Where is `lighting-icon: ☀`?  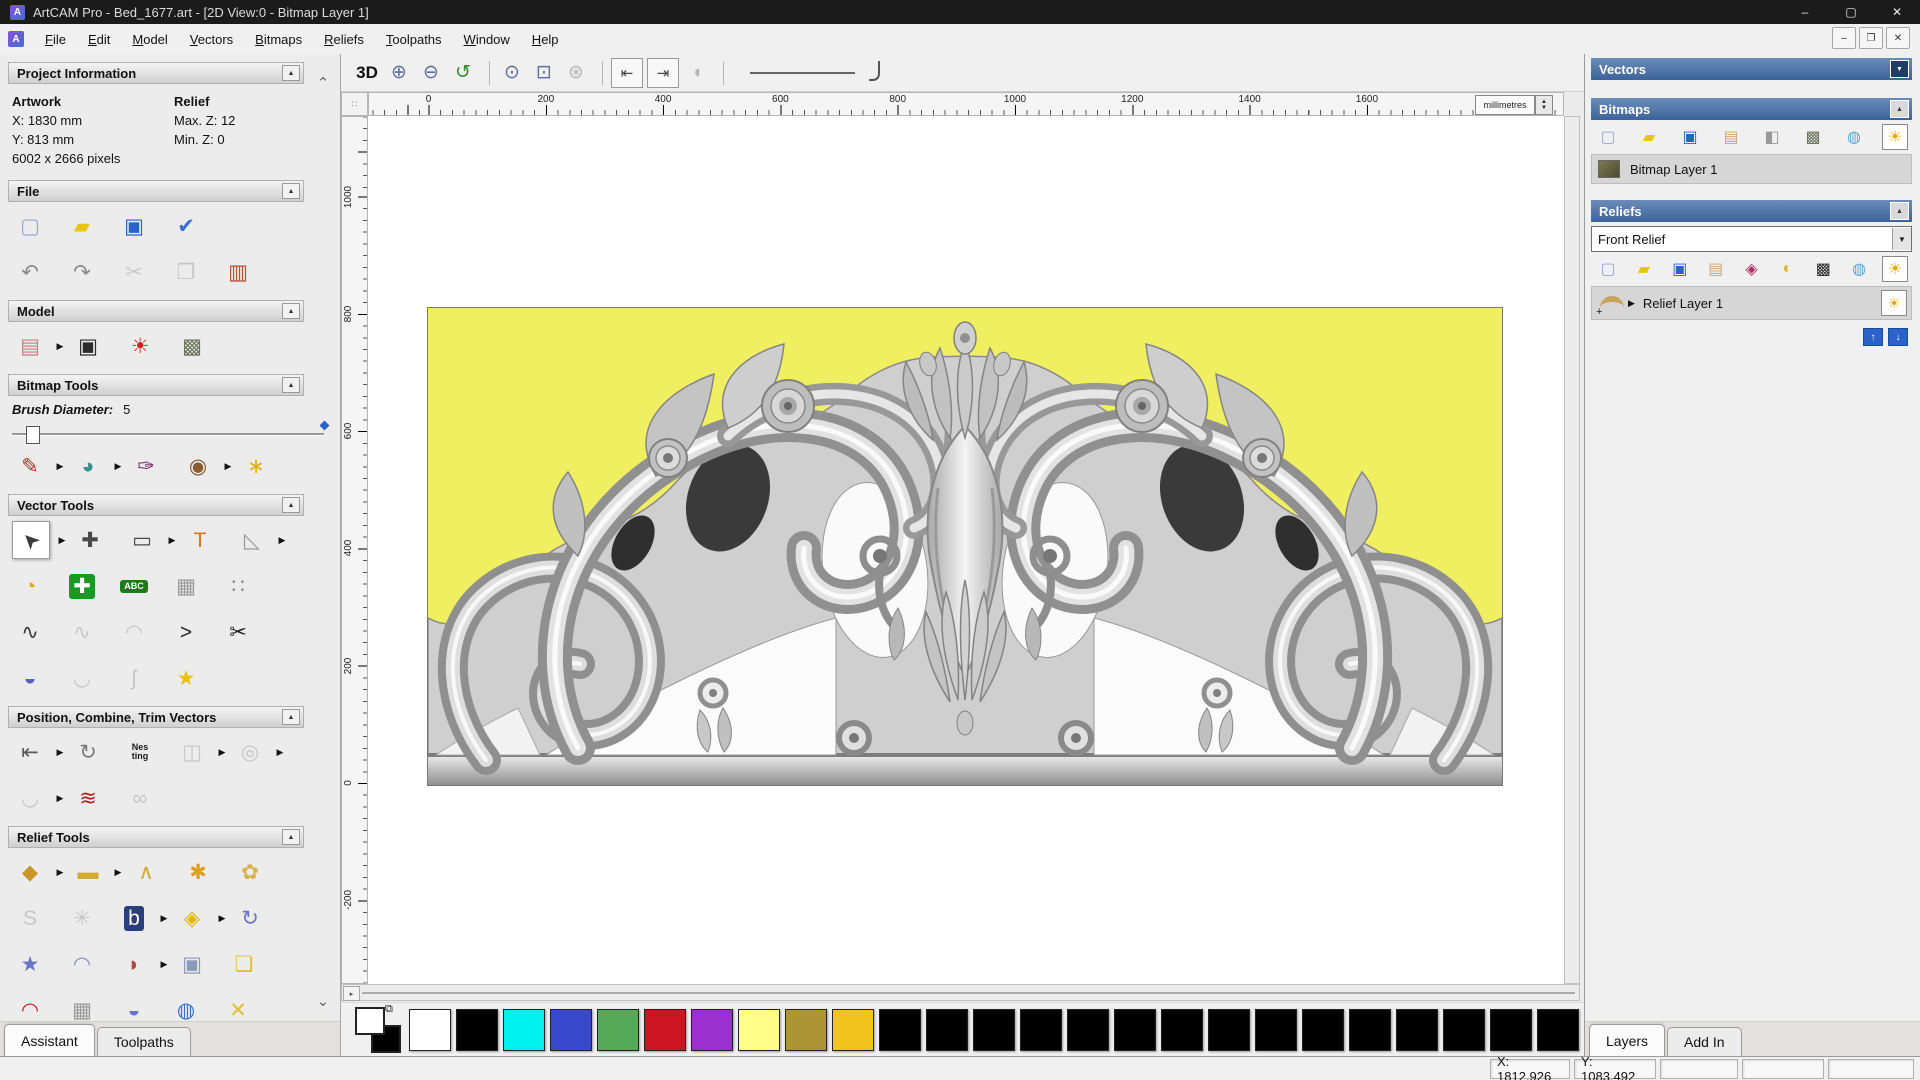 lighting-icon: ☀ is located at coordinates (140, 346).